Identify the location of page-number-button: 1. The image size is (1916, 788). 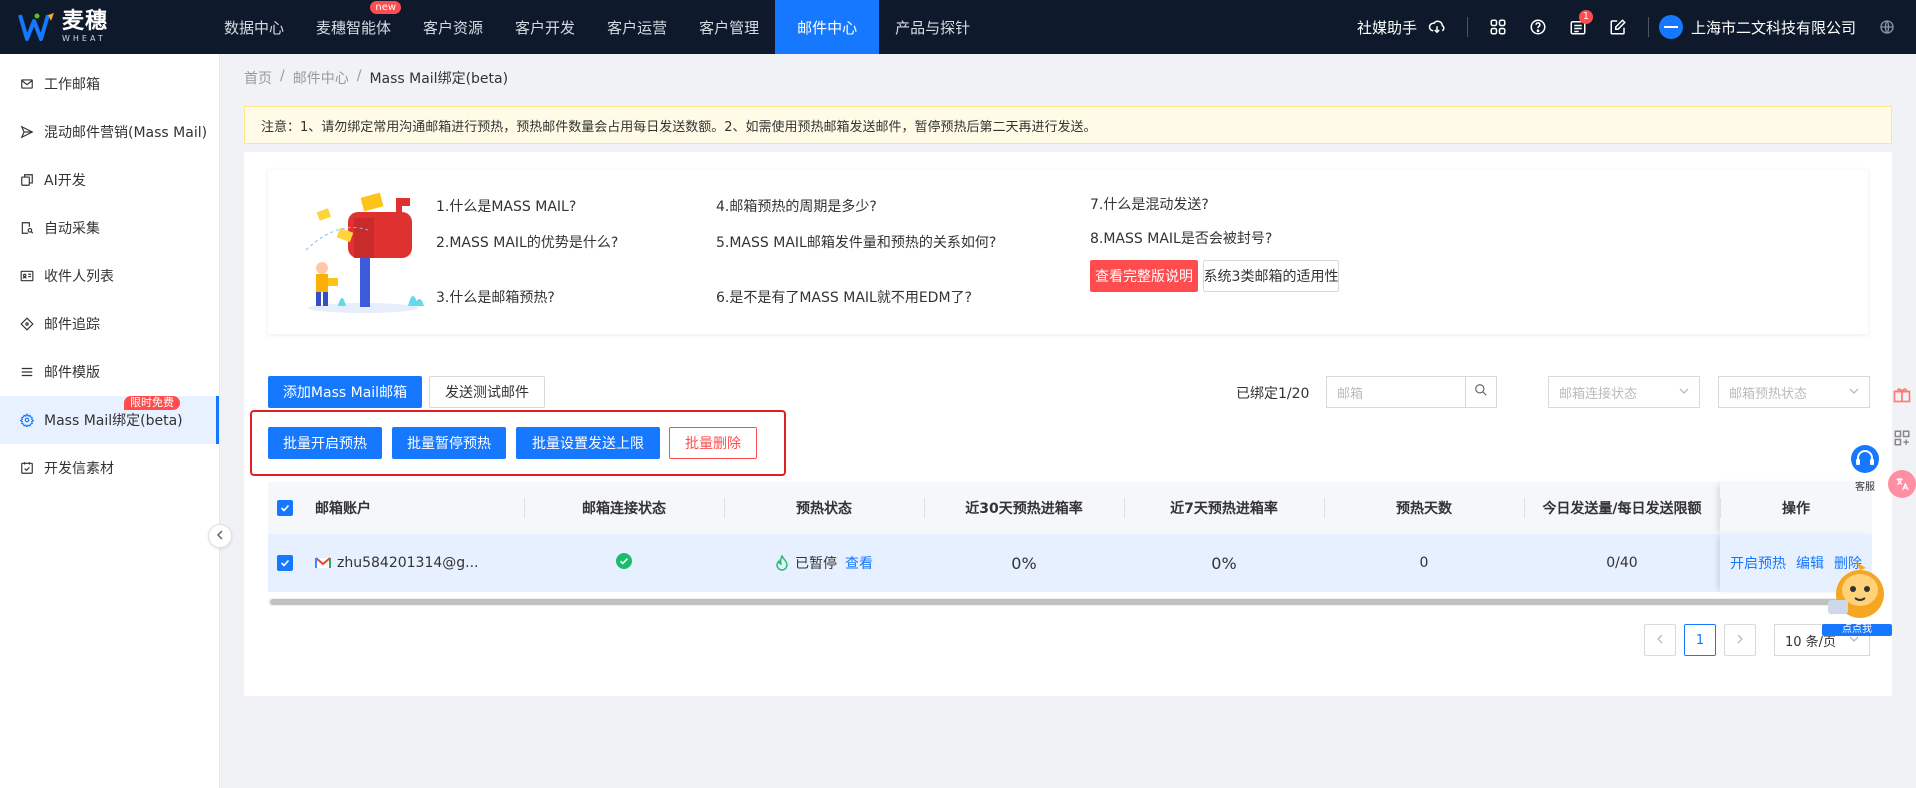
(1700, 640).